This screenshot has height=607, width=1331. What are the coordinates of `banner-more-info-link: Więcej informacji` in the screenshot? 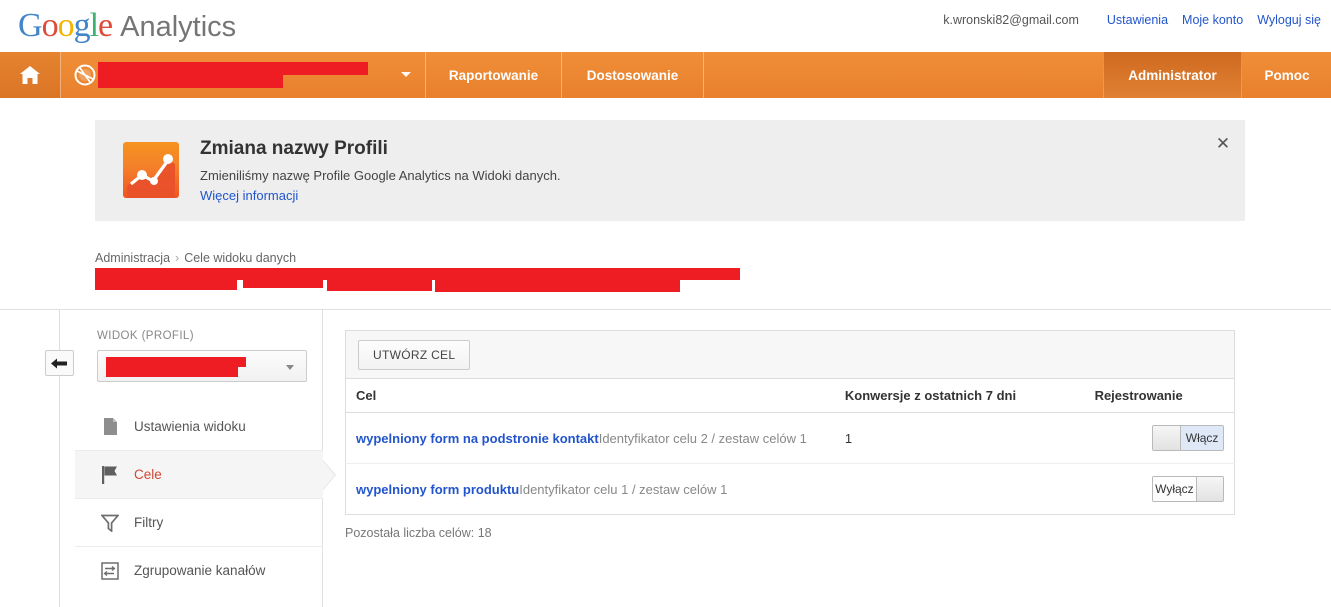 It's located at (249, 195).